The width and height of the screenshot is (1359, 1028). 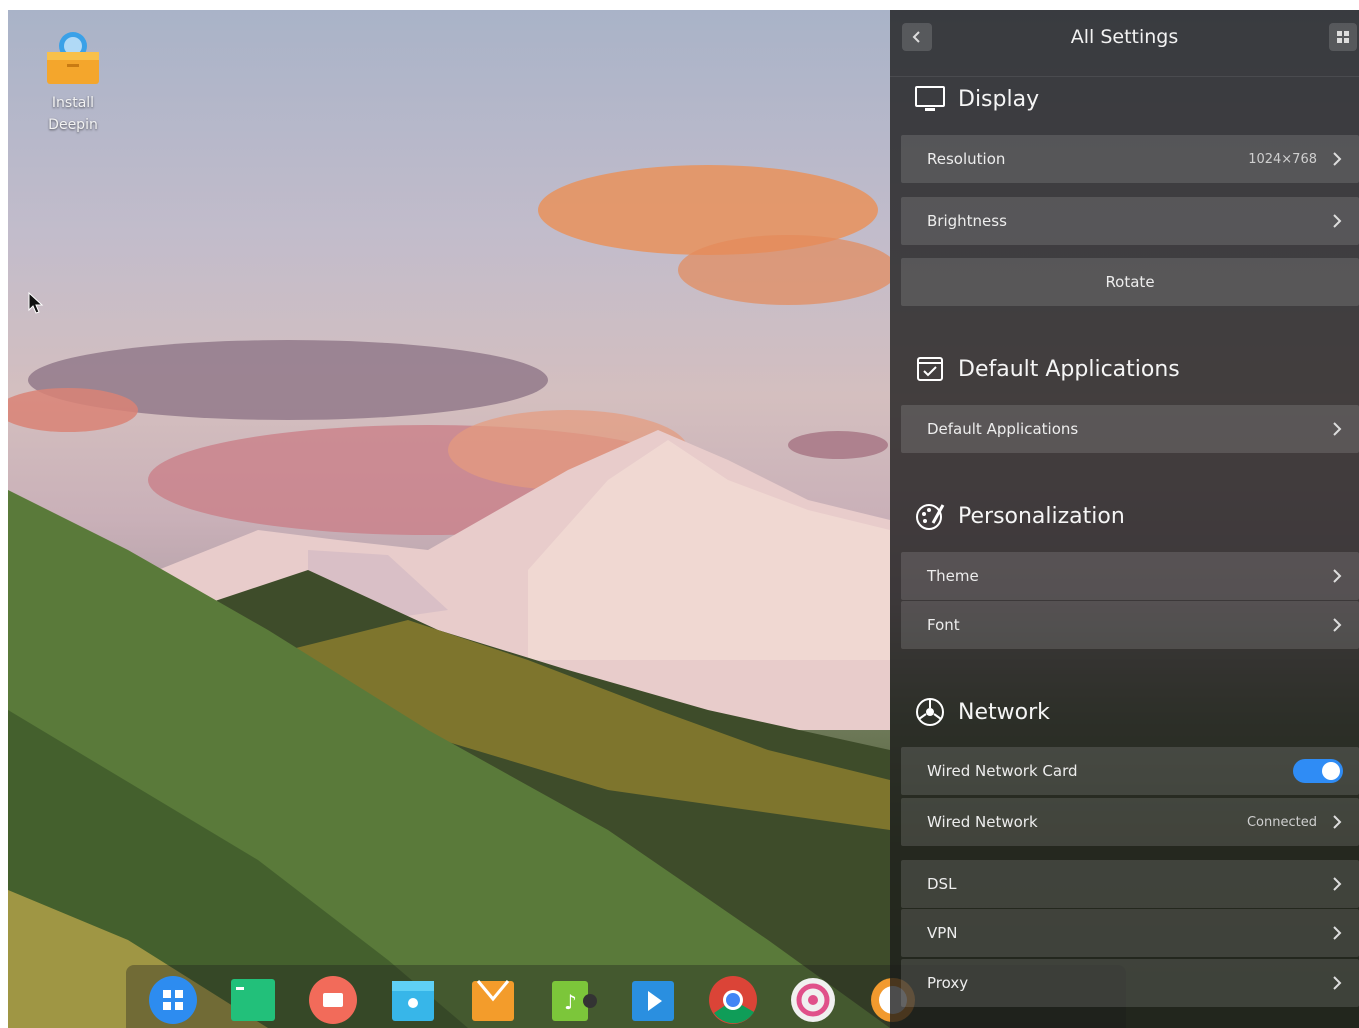 I want to click on section-title: Network, so click(x=1004, y=712).